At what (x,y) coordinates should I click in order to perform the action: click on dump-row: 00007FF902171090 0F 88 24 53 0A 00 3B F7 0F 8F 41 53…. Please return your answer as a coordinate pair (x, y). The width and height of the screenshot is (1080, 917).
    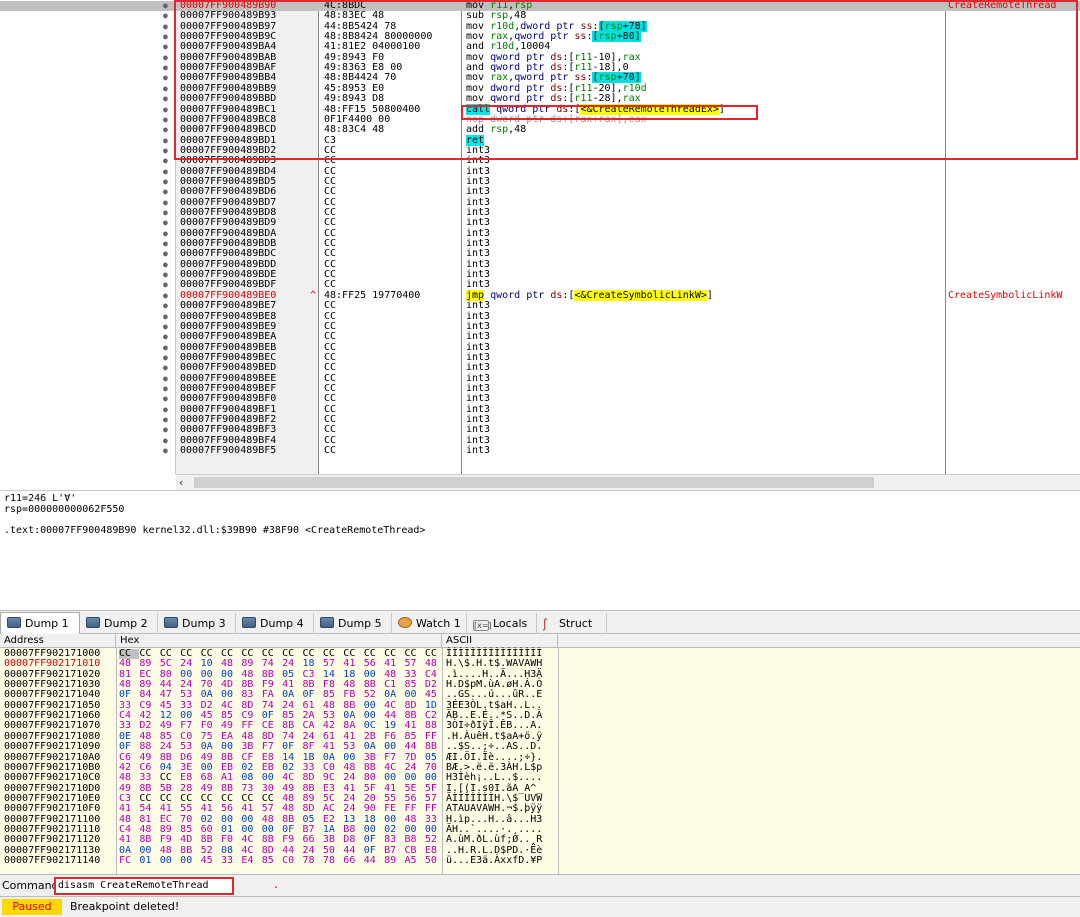
    Looking at the image, I should click on (540, 746).